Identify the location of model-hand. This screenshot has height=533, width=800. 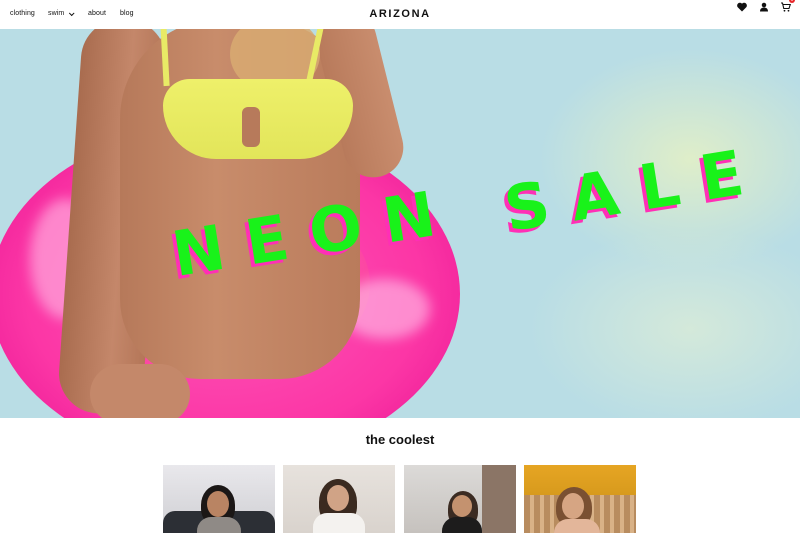
(140, 391).